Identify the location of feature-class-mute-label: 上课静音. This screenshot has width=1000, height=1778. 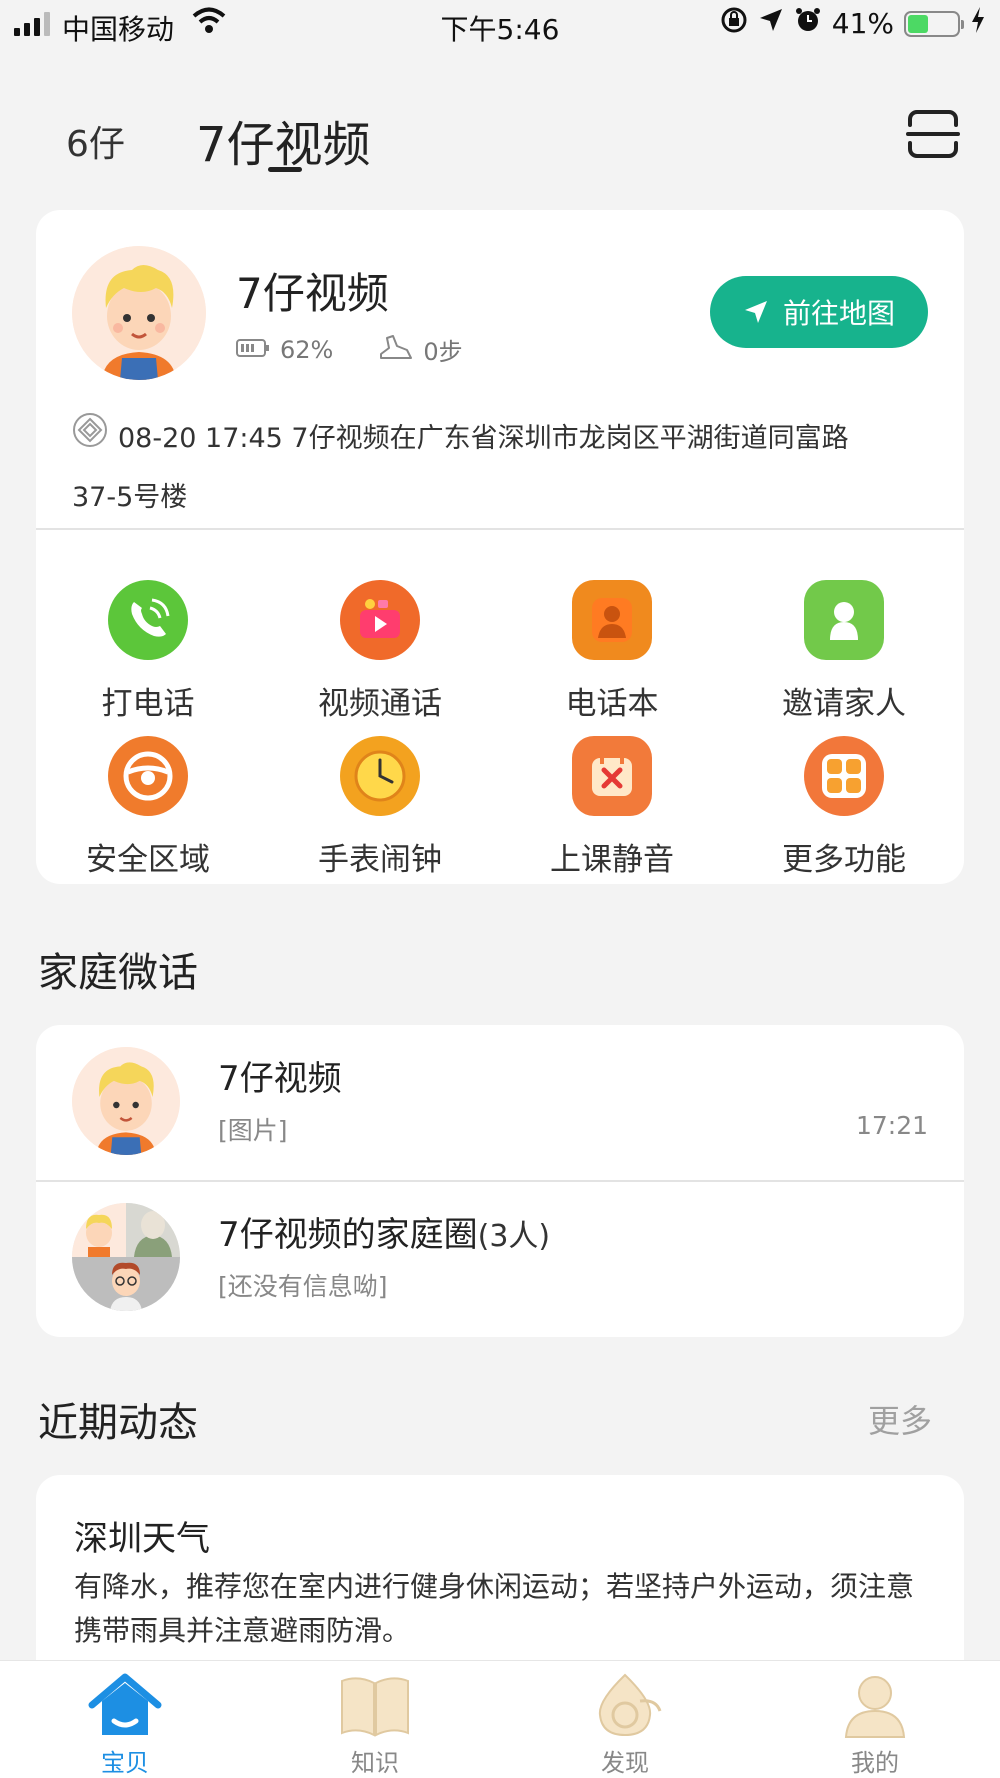
(612, 860).